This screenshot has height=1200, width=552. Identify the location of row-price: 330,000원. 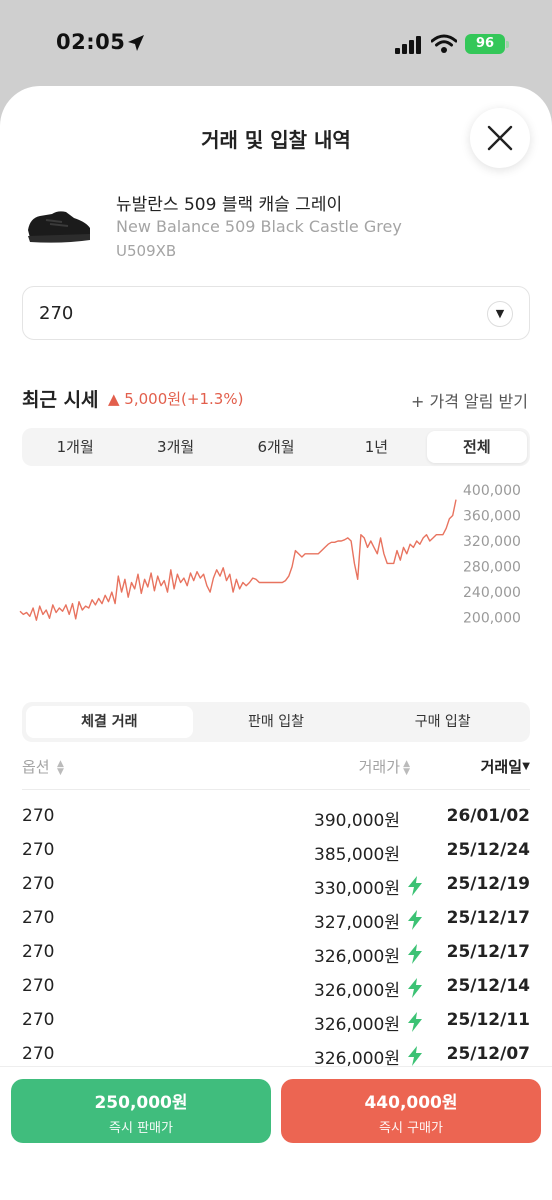
(357, 889).